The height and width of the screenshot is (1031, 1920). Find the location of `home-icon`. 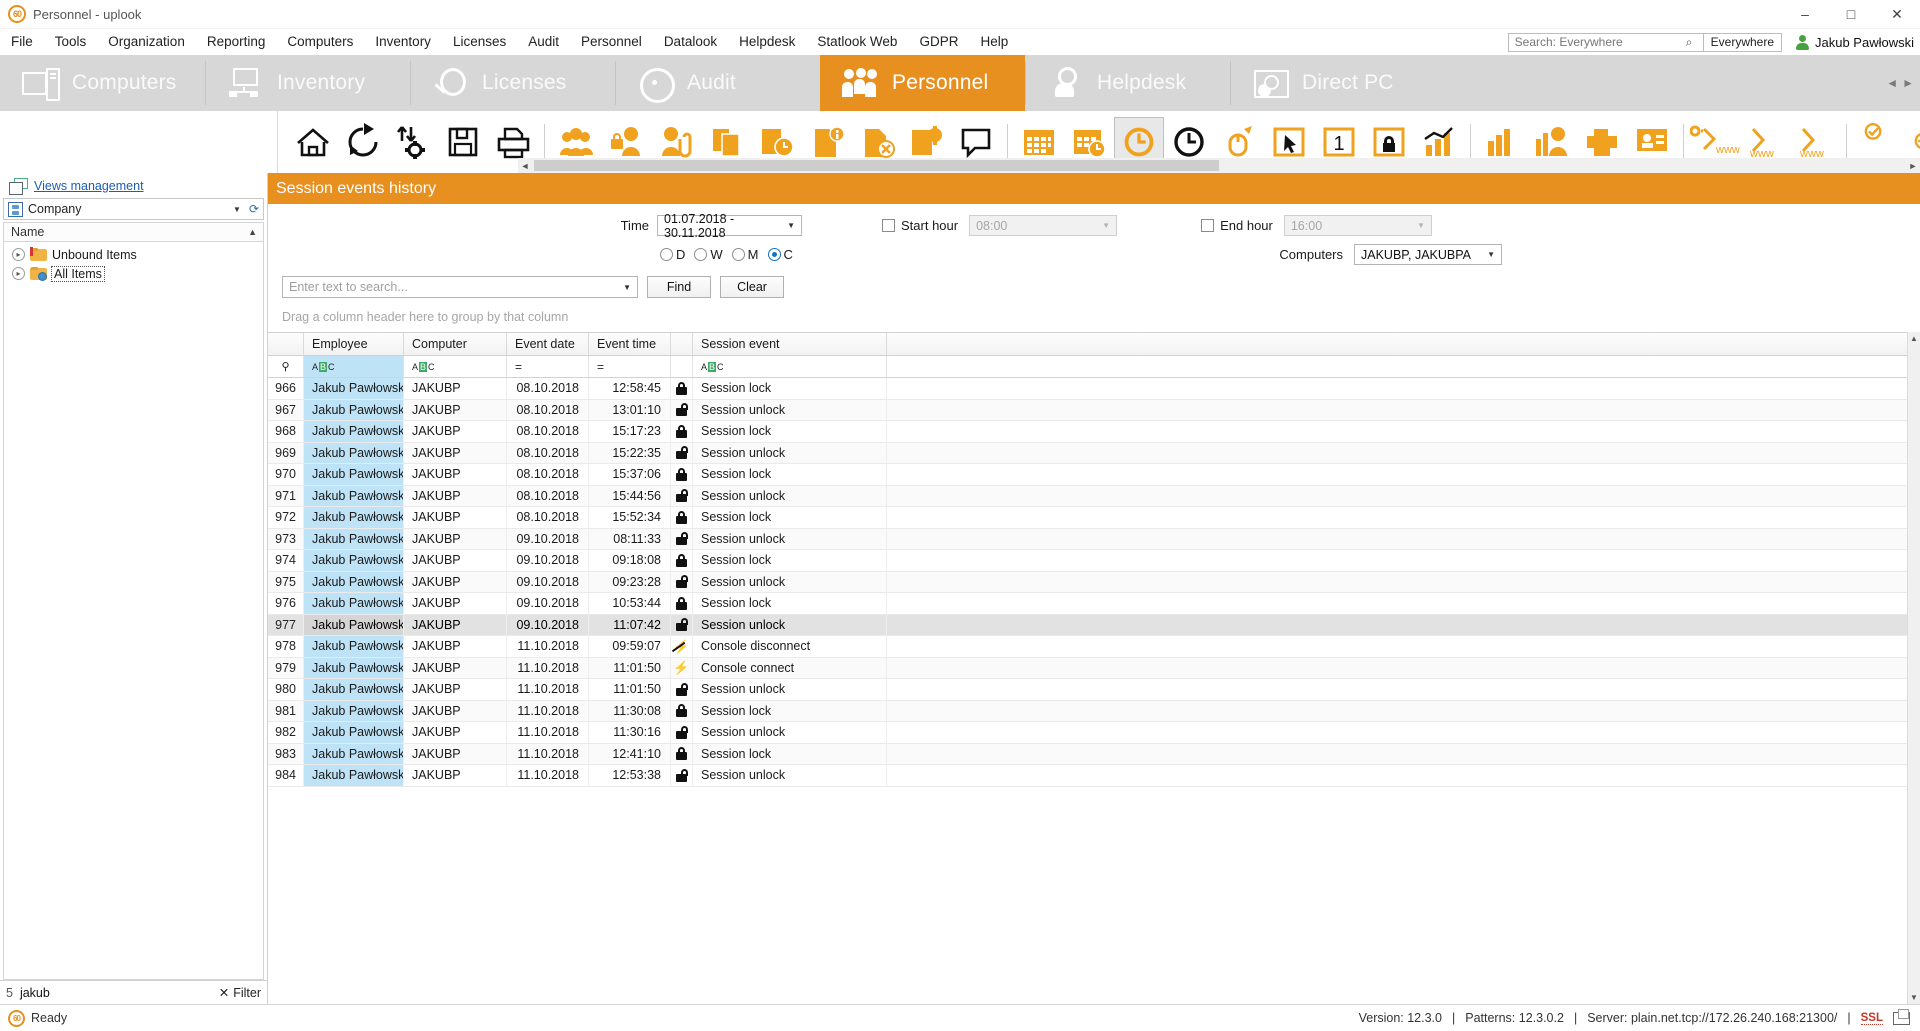

home-icon is located at coordinates (313, 142).